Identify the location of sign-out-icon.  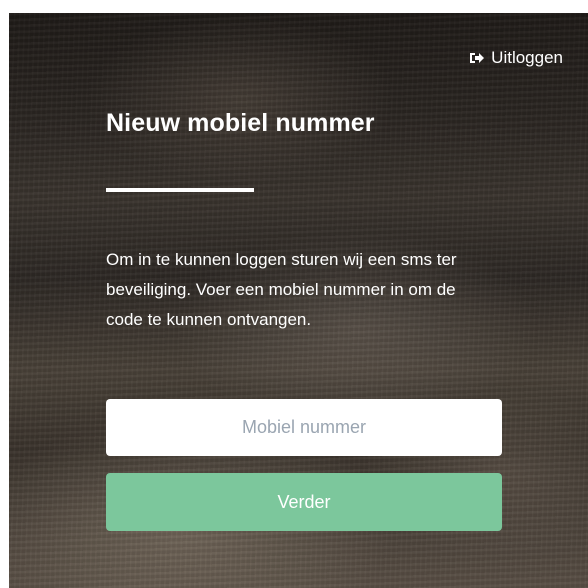
(477, 58).